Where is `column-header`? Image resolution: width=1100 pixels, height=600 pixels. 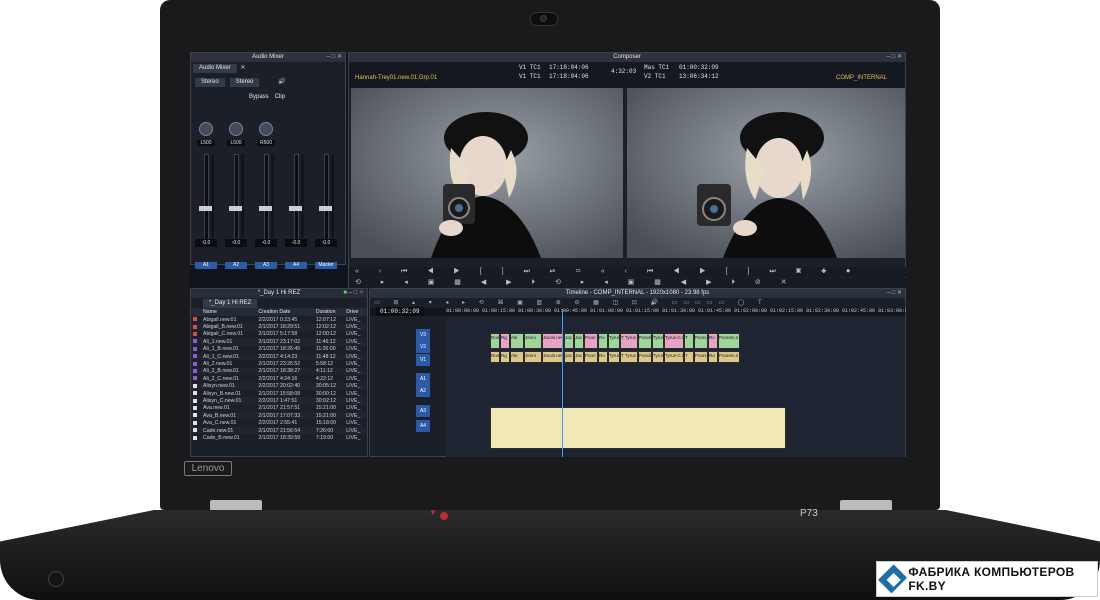 column-header is located at coordinates (196, 312).